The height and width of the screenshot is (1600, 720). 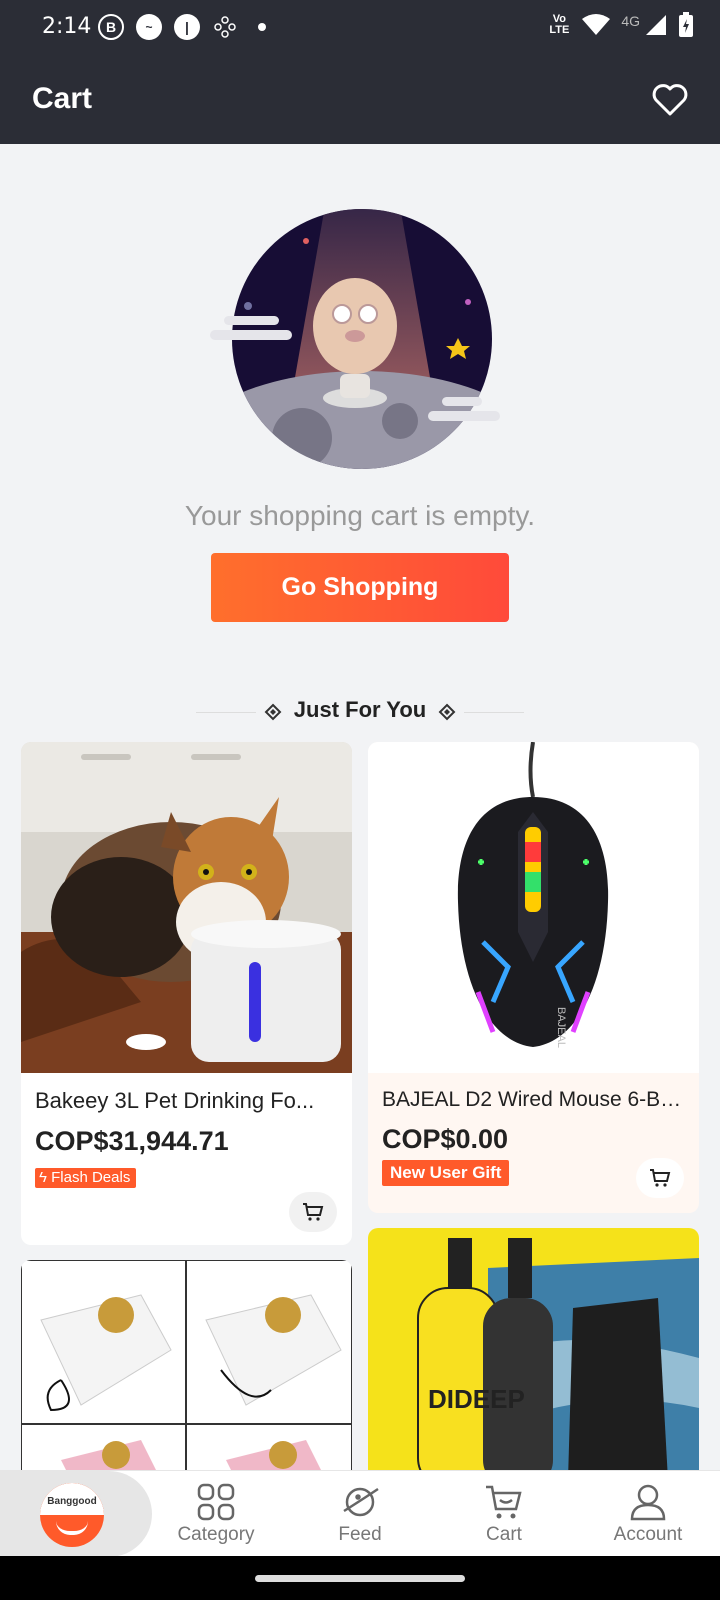 I want to click on settings-dots-icon, so click(x=225, y=27).